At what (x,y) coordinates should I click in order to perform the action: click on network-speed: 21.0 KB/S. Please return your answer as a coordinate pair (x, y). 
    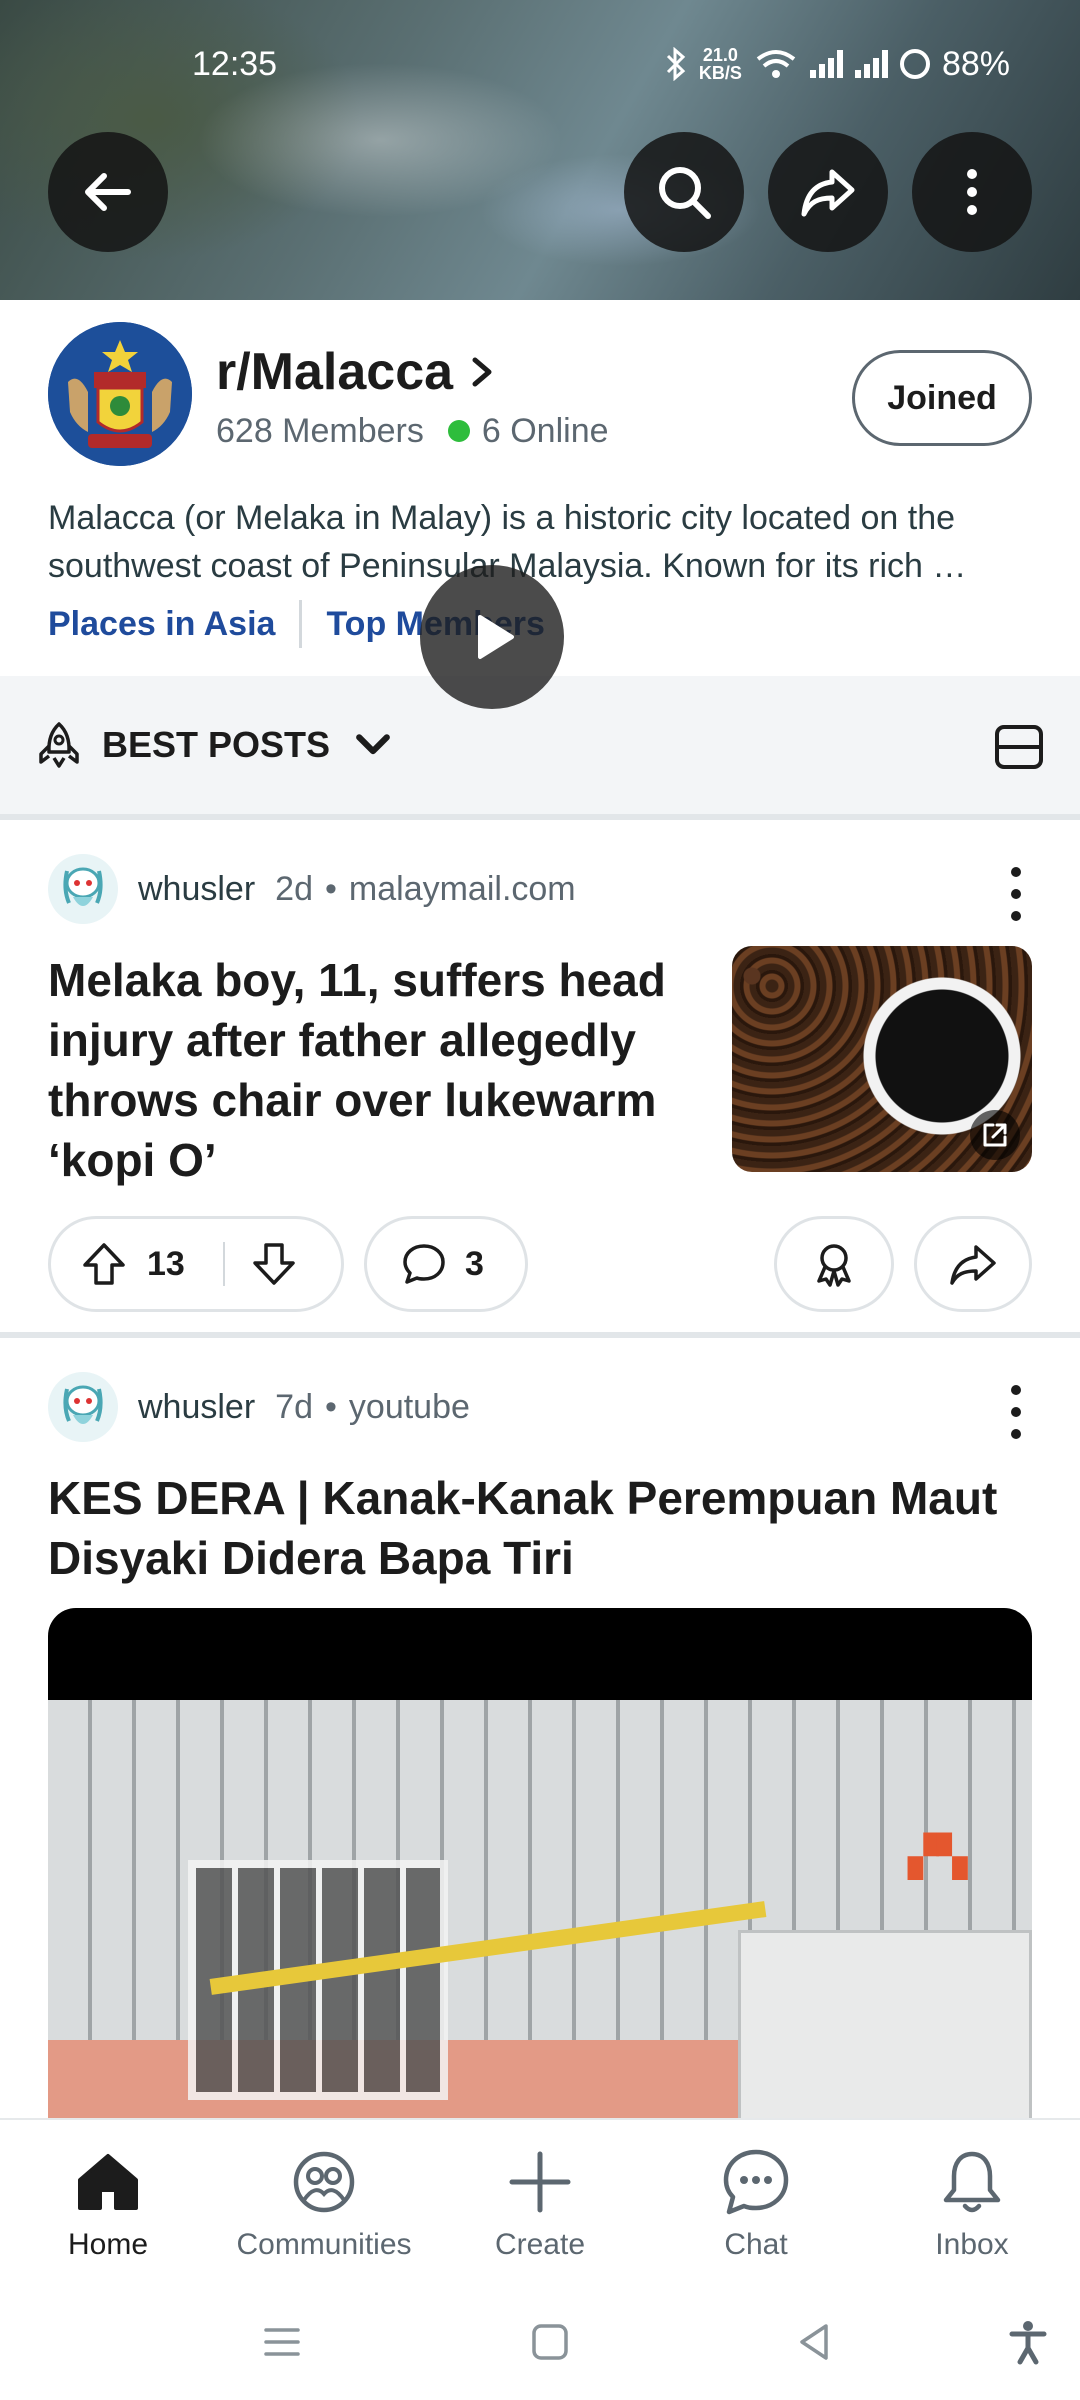
    Looking at the image, I should click on (720, 64).